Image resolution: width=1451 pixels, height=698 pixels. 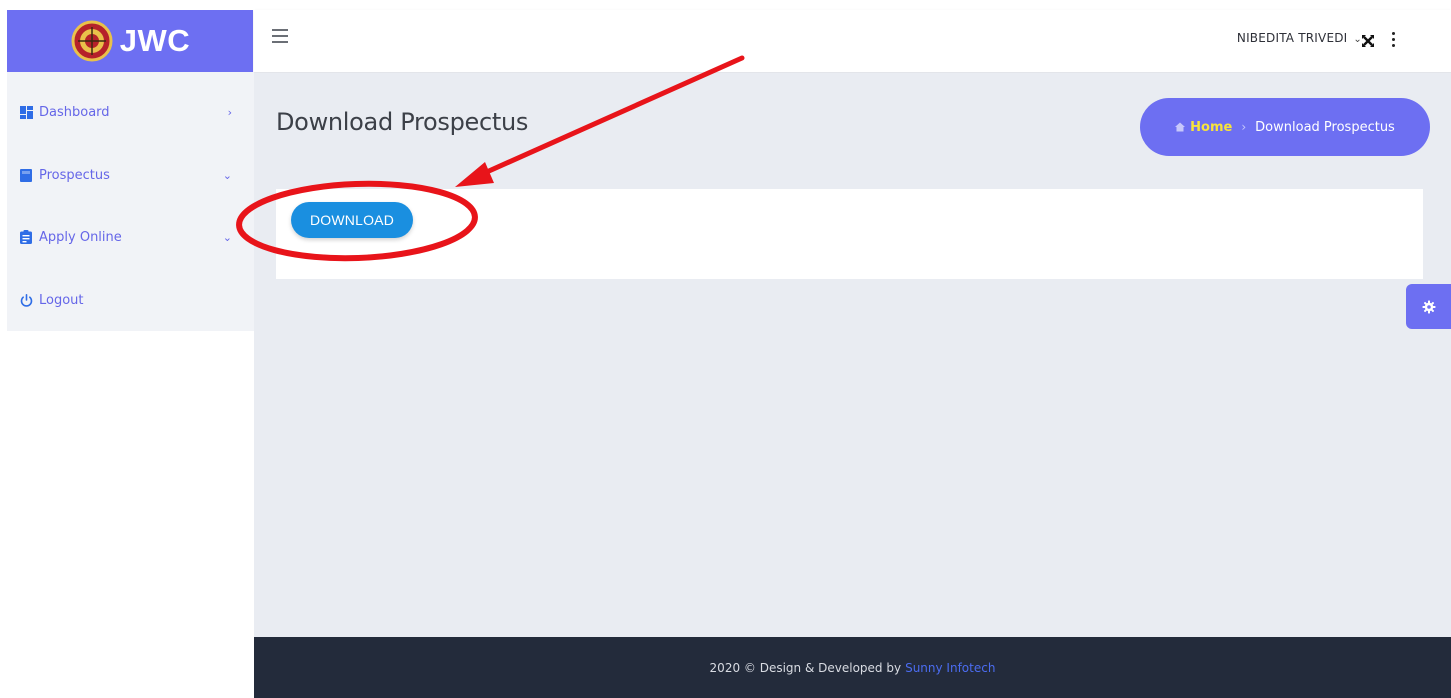 I want to click on kebab-icon, so click(x=1394, y=41).